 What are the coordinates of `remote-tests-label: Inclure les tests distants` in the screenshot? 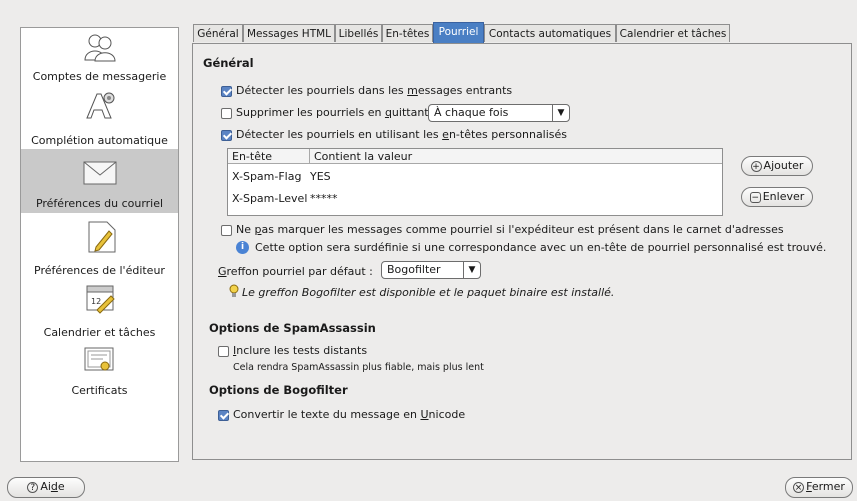 It's located at (300, 350).